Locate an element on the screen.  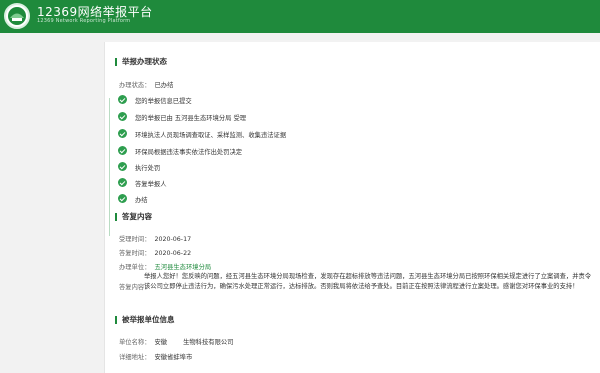
accept-time-value: 2020-06-17 is located at coordinates (173, 239).